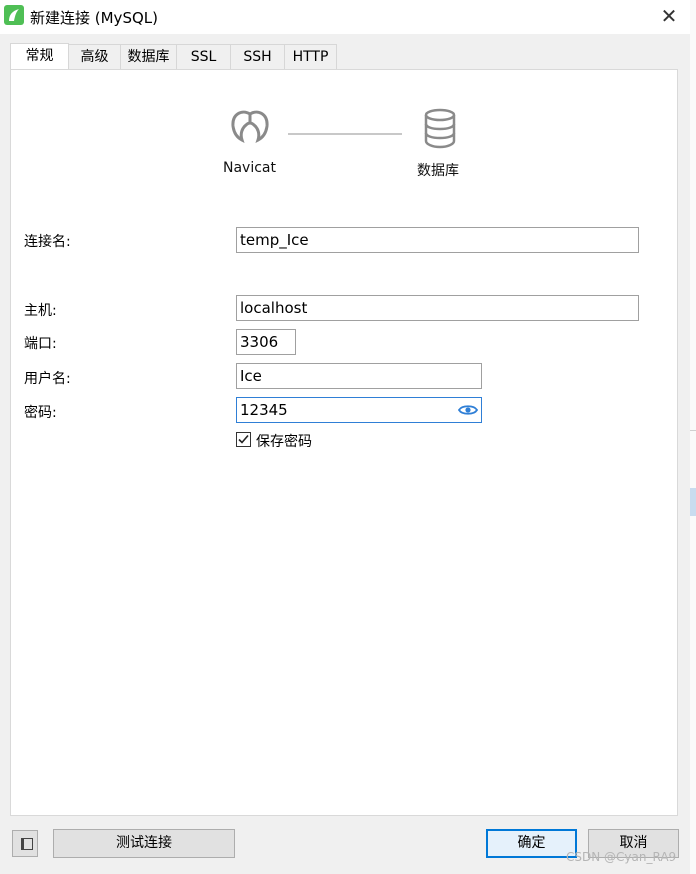  What do you see at coordinates (40, 311) in the screenshot?
I see `host-label: 主机:` at bounding box center [40, 311].